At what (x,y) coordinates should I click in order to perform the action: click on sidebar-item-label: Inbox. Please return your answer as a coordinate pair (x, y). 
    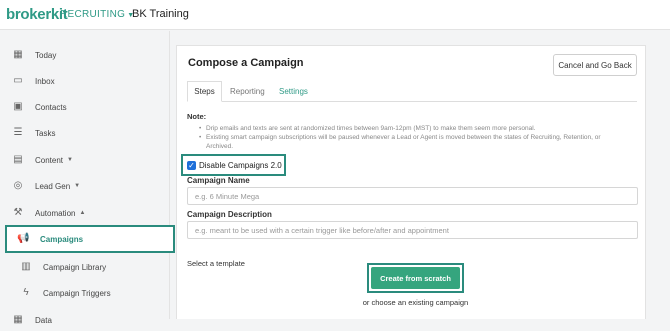
    Looking at the image, I should click on (45, 81).